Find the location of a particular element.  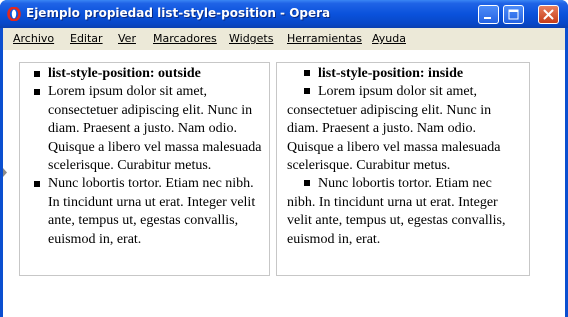

menu-herramientas: Herramientas is located at coordinates (324, 38).